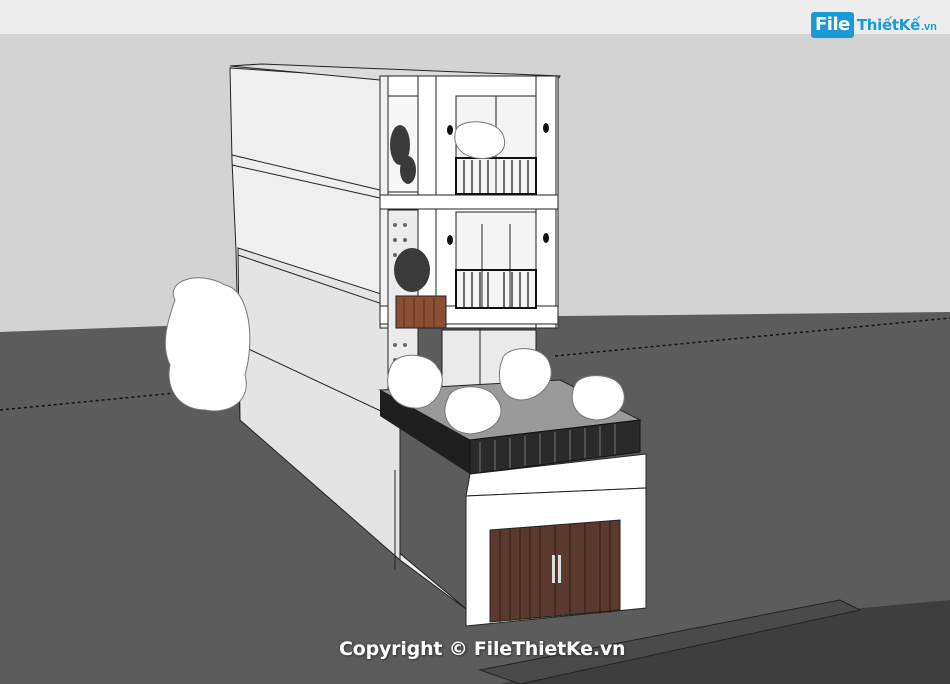  Describe the element at coordinates (888, 25) in the screenshot. I see `logo-name: ThiếtKế` at that location.